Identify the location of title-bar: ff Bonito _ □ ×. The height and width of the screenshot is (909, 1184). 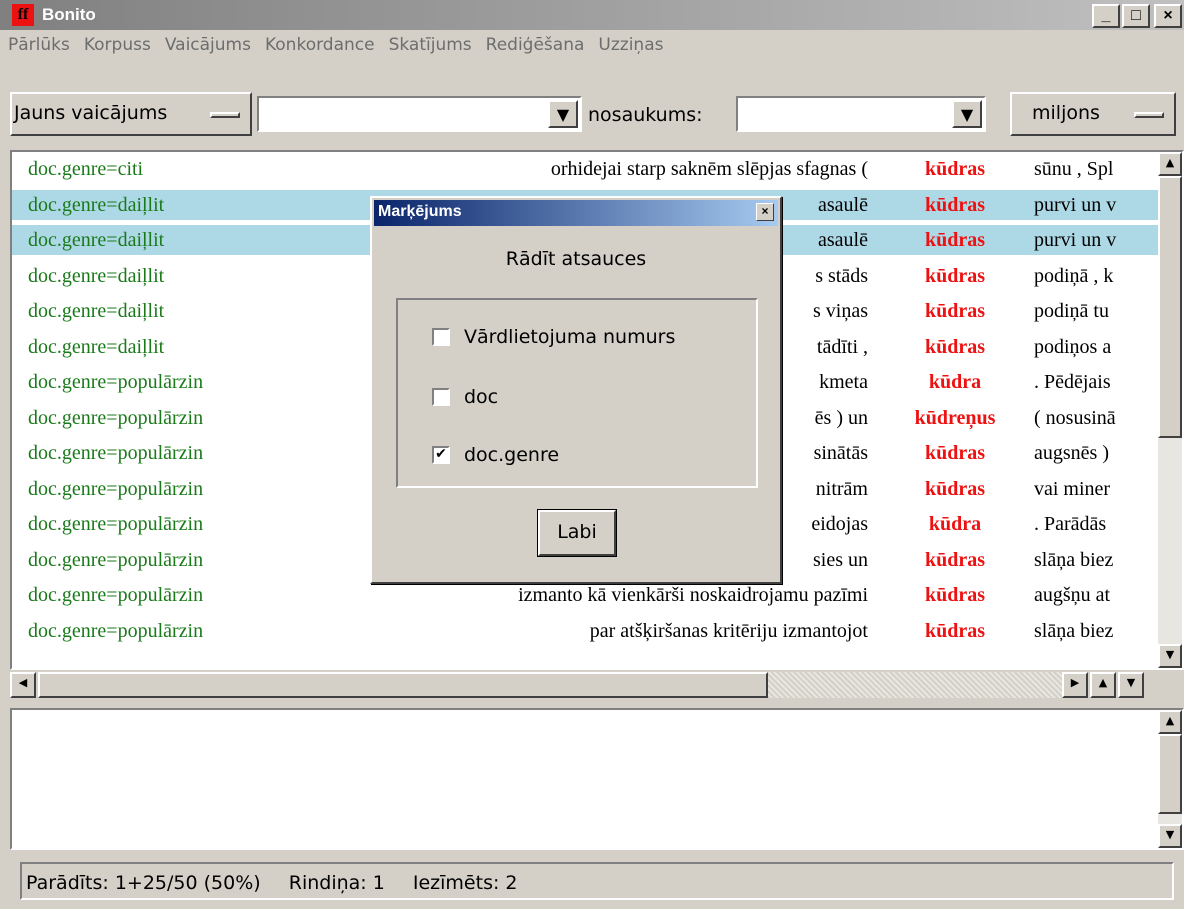
(592, 15).